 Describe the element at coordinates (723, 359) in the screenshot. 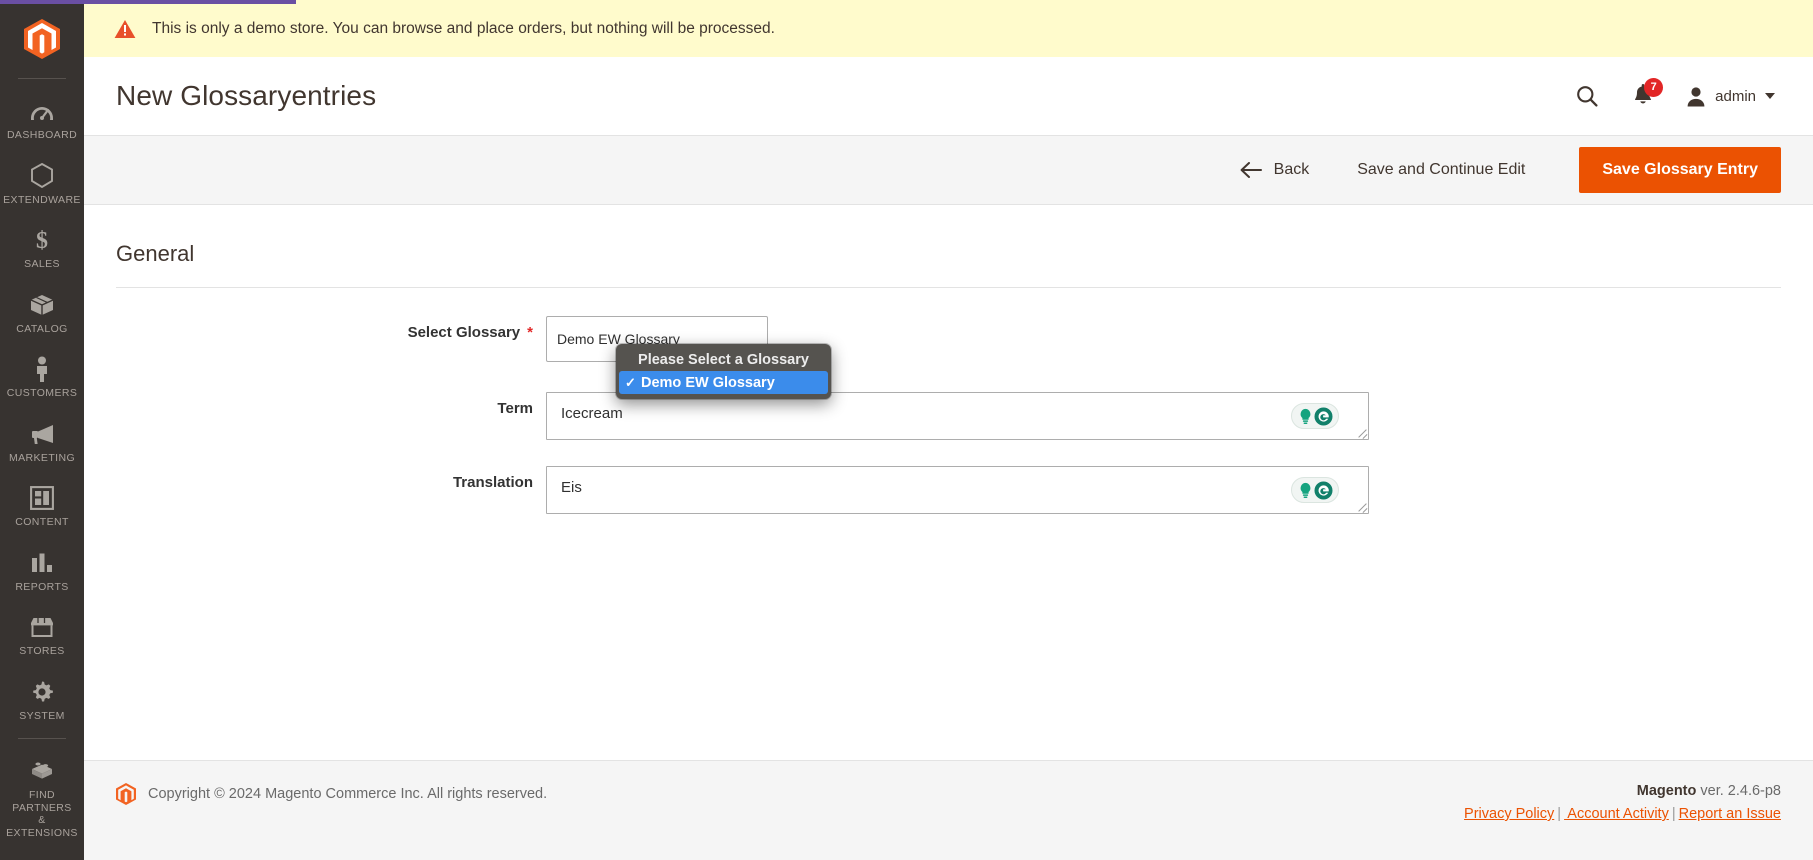

I see `dropdown-option-placeholder: Please Select a Glossary` at that location.